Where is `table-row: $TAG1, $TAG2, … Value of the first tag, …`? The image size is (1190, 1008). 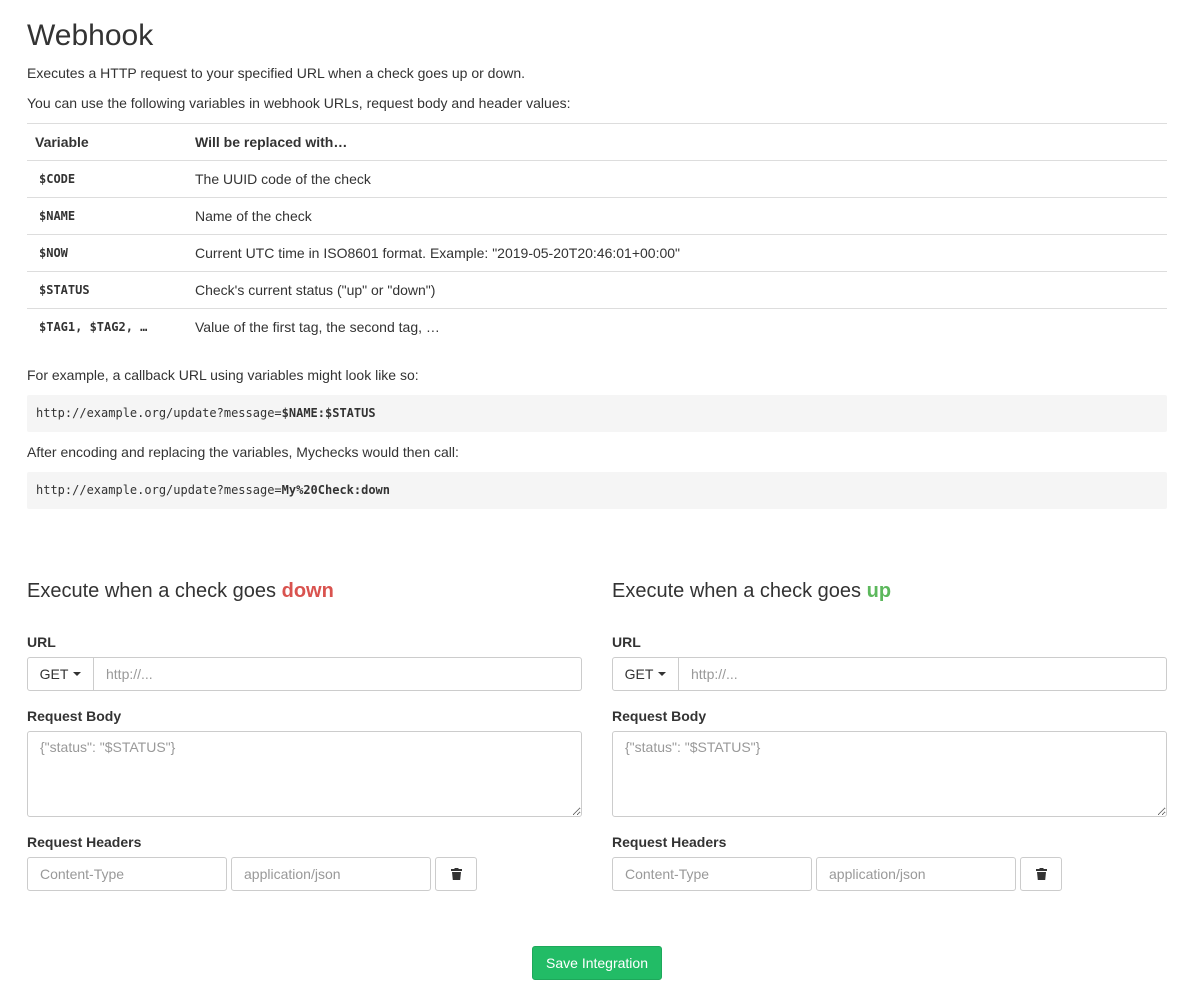
table-row: $TAG1, $TAG2, … Value of the first tag, … is located at coordinates (597, 327).